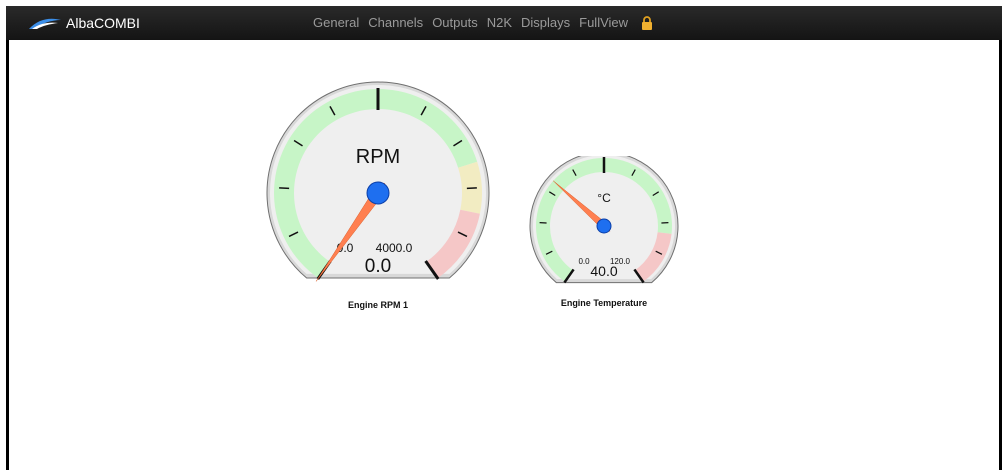 This screenshot has height=470, width=1006. What do you see at coordinates (394, 248) in the screenshot?
I see `rpm-max-label: 4000.0` at bounding box center [394, 248].